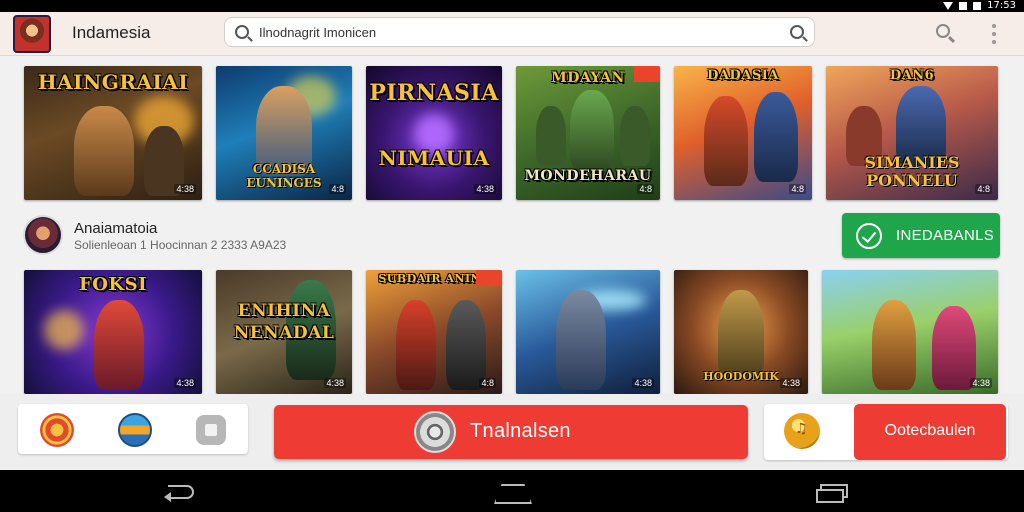 Image resolution: width=1024 pixels, height=512 pixels. I want to click on install-button-label: INEDABANLS, so click(945, 235).